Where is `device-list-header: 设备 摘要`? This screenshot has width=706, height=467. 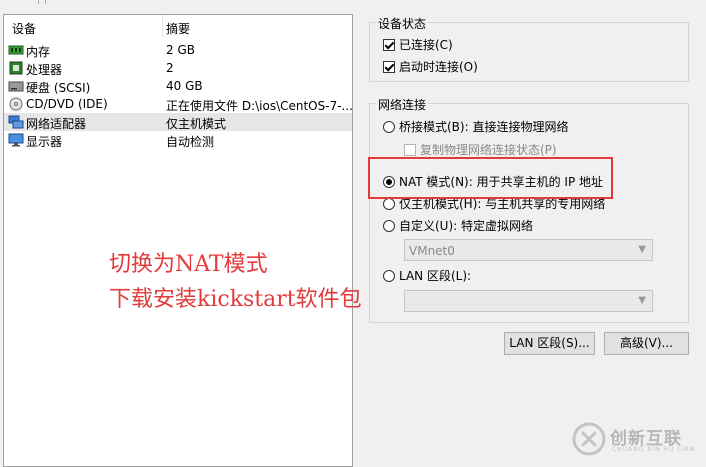
device-list-header: 设备 摘要 is located at coordinates (178, 26).